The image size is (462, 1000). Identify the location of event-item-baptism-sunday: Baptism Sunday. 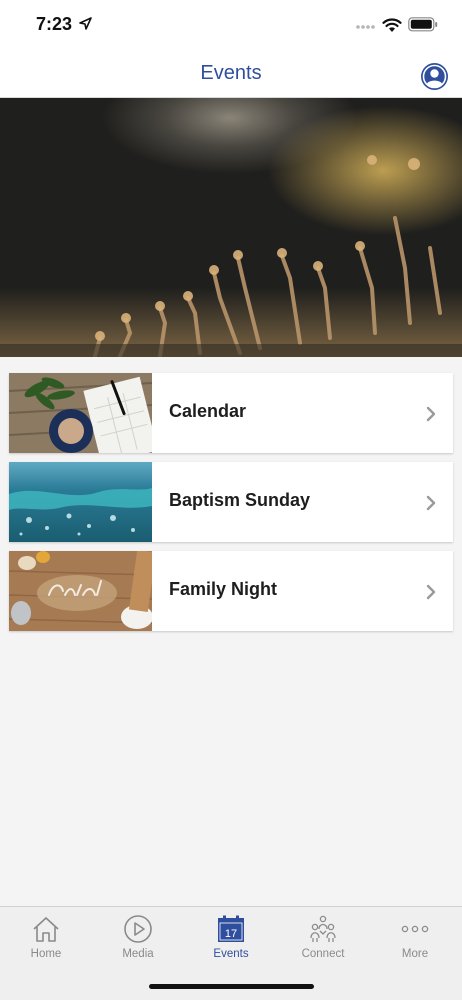
(231, 502).